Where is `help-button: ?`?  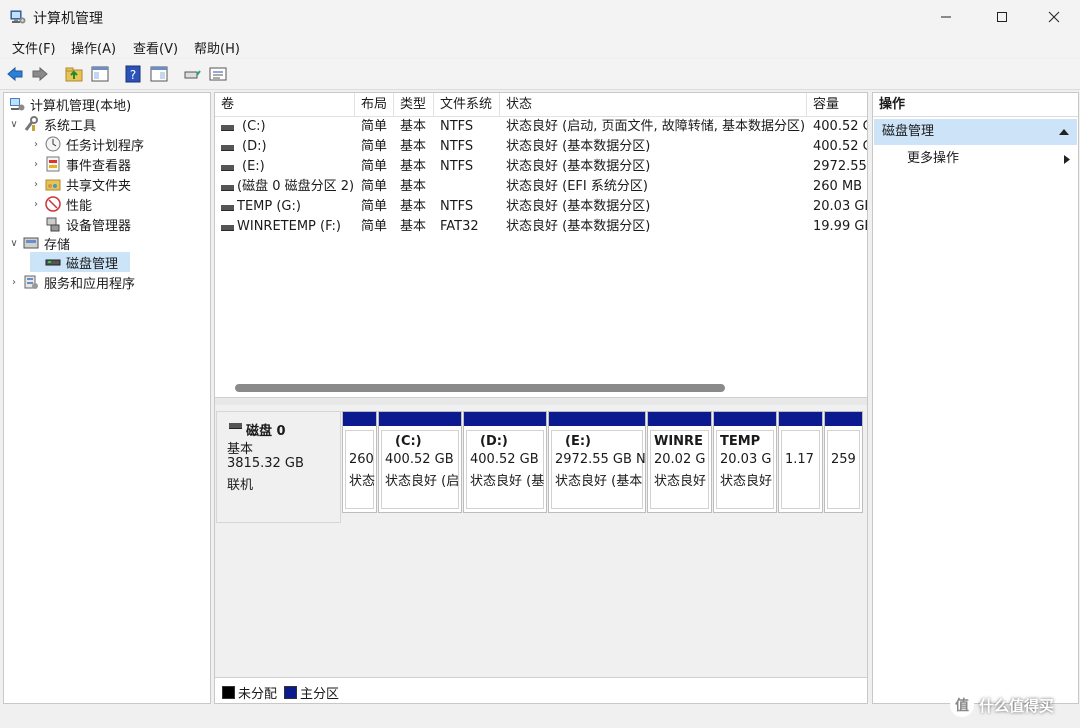 help-button: ? is located at coordinates (133, 74).